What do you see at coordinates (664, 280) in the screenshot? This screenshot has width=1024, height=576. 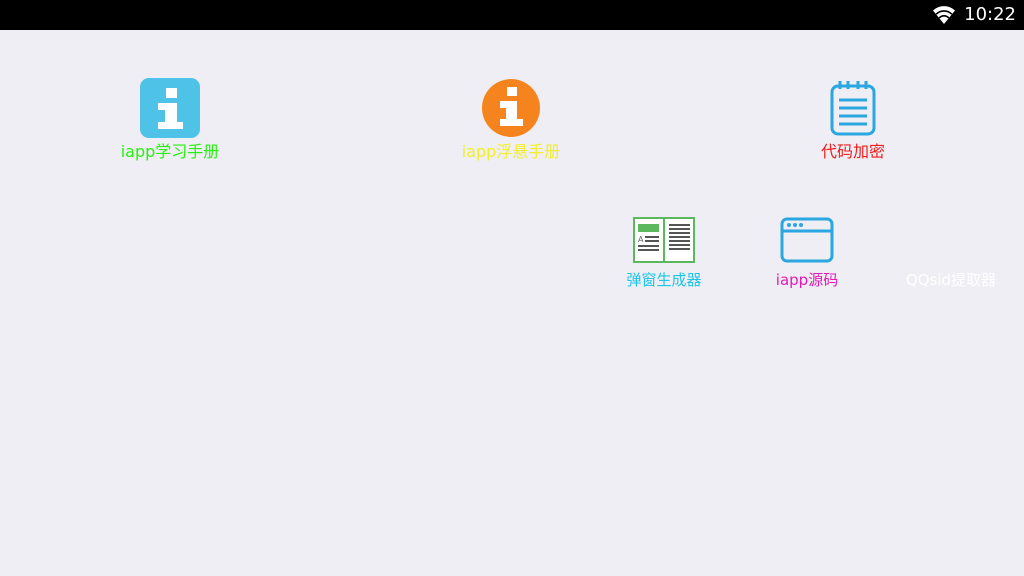 I see `app-label: 弹窗生成器` at bounding box center [664, 280].